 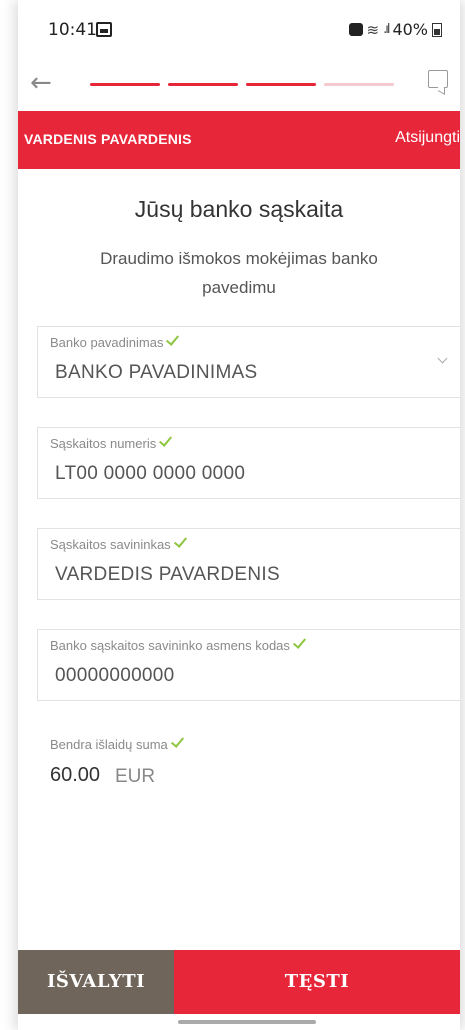 What do you see at coordinates (96, 982) in the screenshot?
I see `clear-button: IŠVALYTI` at bounding box center [96, 982].